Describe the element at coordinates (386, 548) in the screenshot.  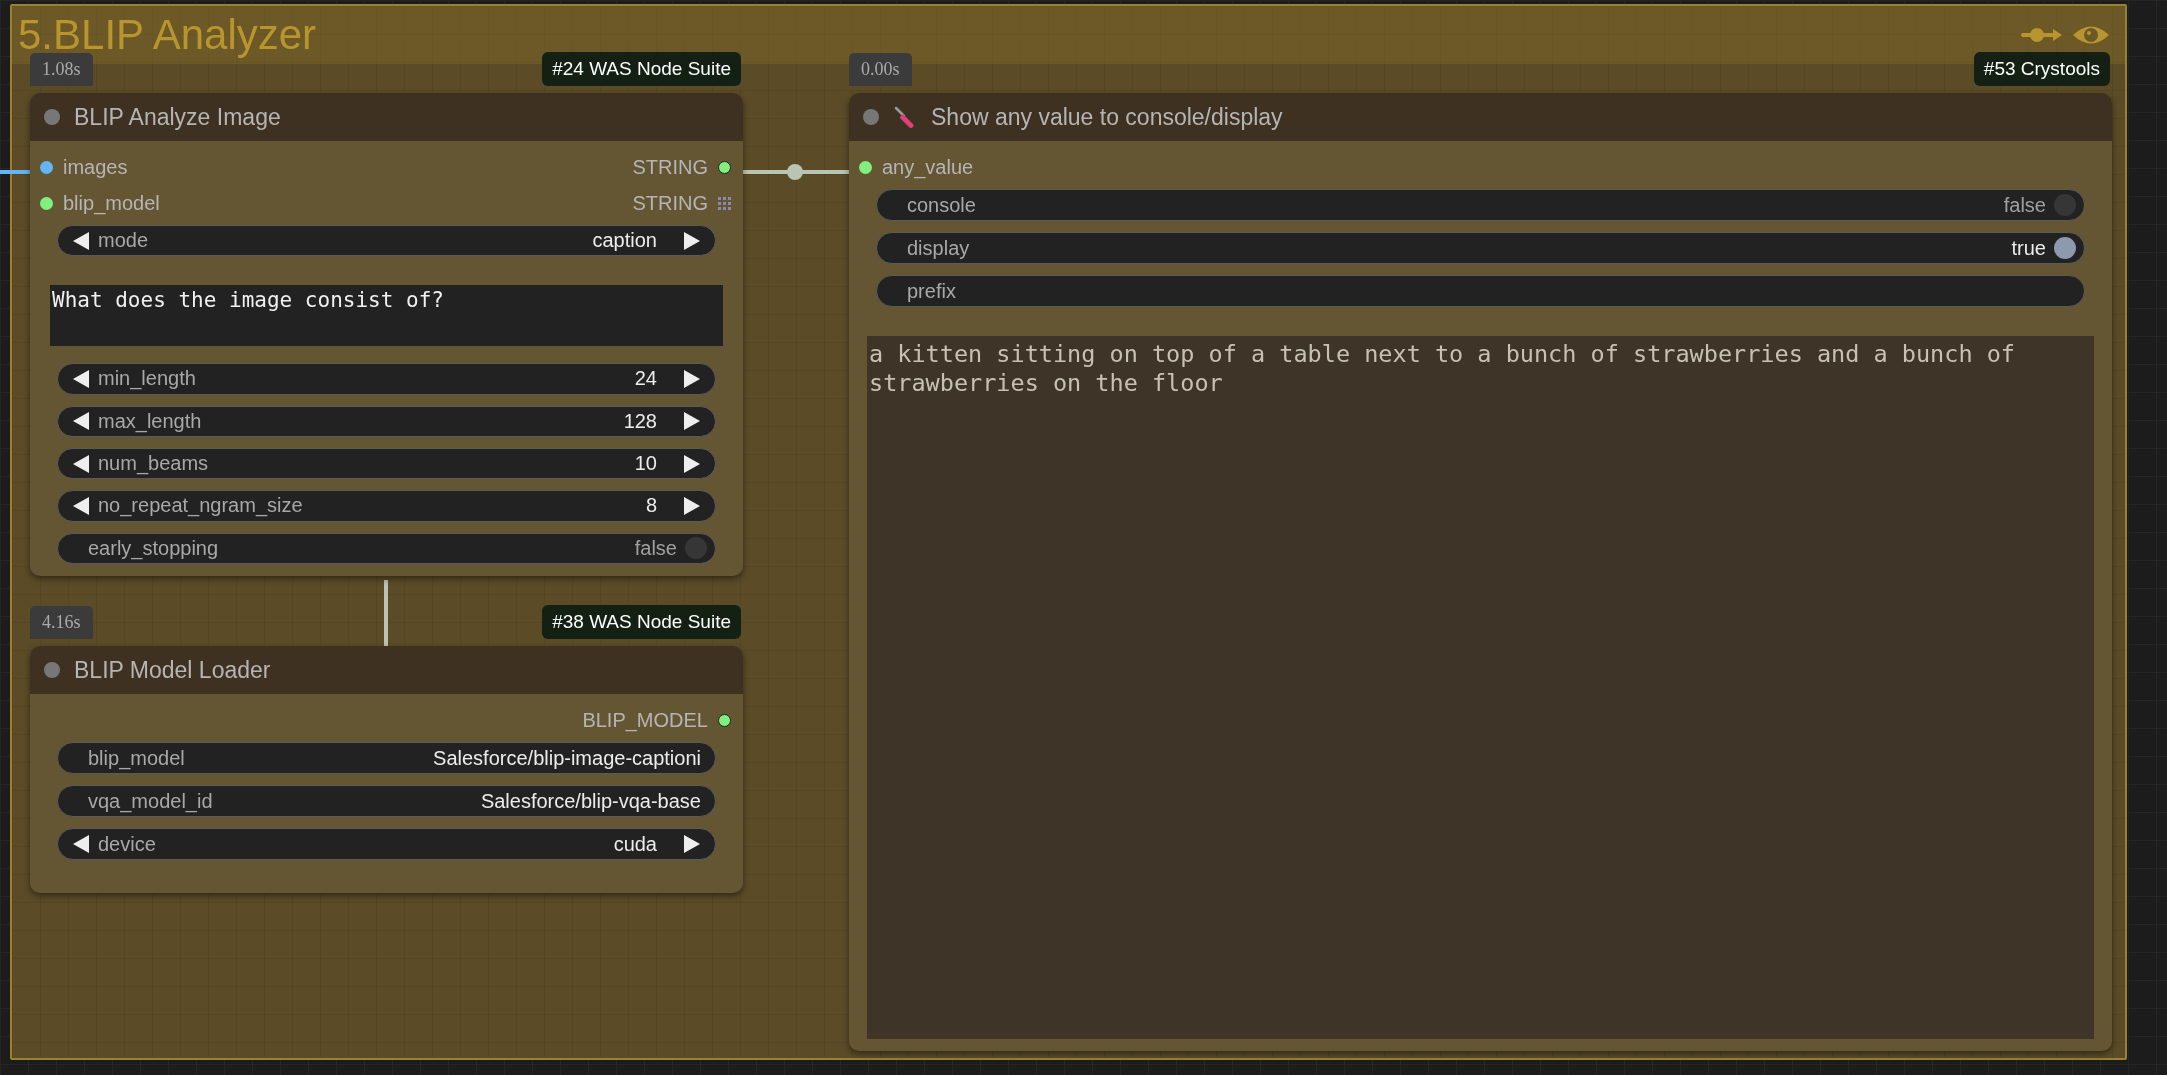
I see `toggle-widget: early_stopping false` at that location.